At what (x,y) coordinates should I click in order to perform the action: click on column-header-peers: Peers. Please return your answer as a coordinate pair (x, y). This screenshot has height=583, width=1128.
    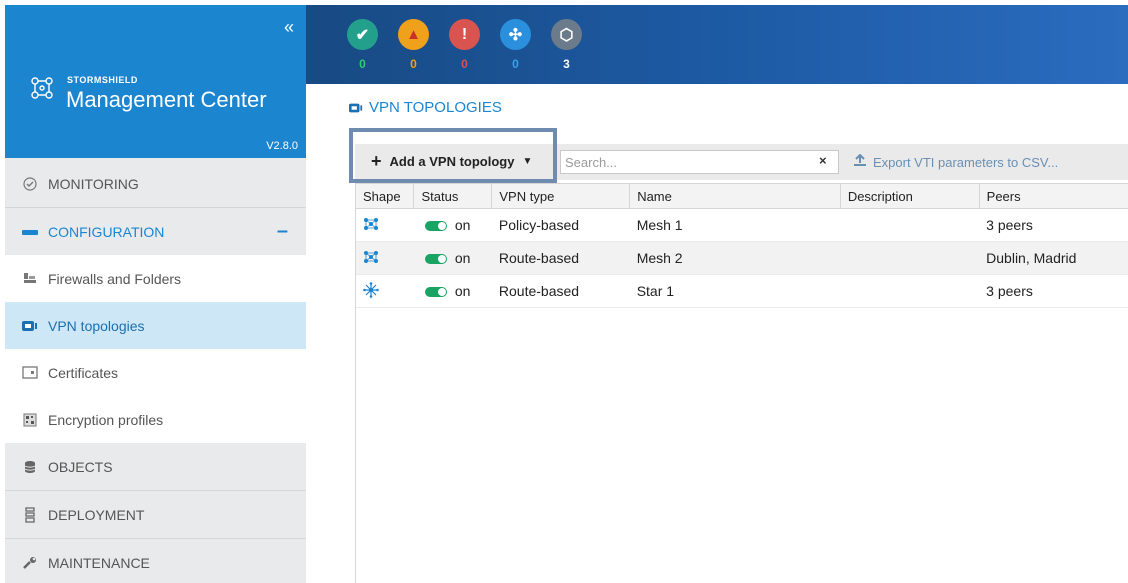
    Looking at the image, I should click on (1053, 196).